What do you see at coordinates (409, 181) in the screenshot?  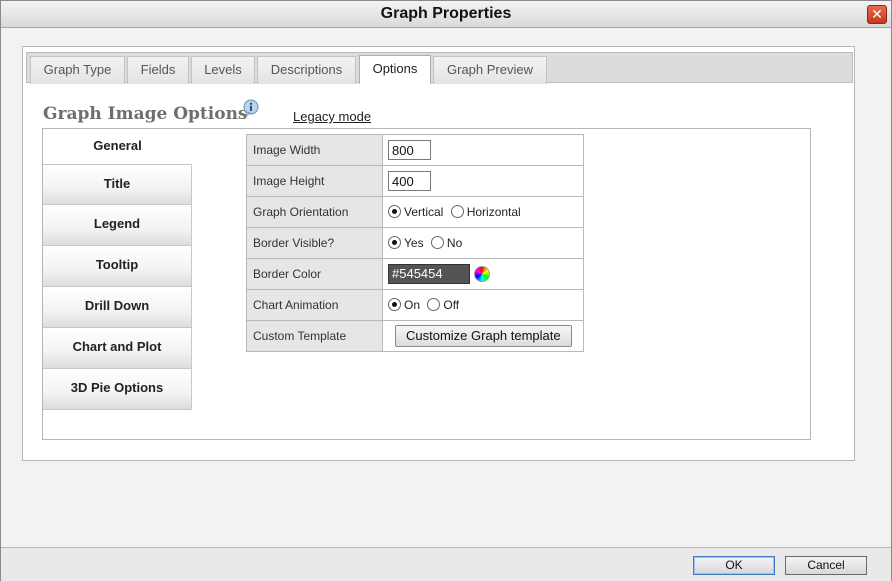 I see `image-height-input` at bounding box center [409, 181].